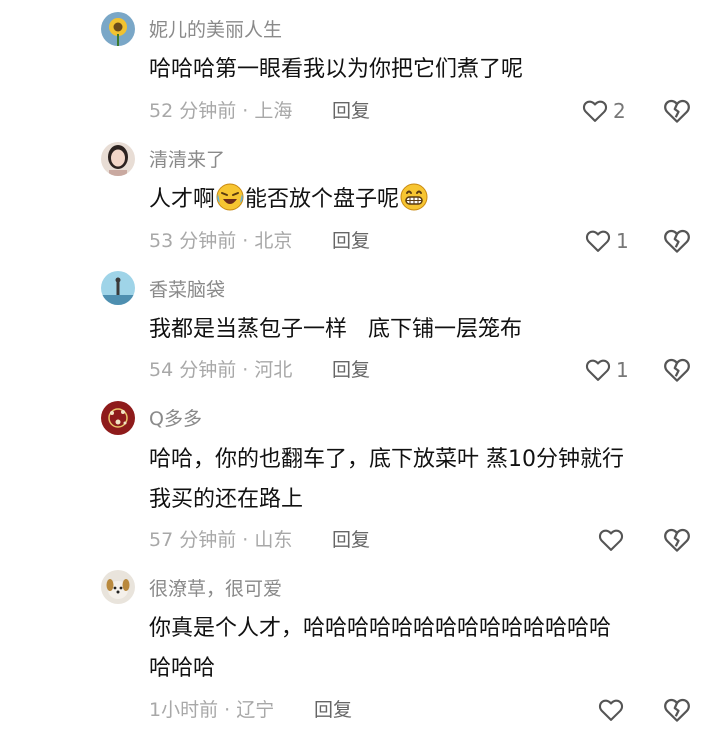 The image size is (720, 729). I want to click on comment-text: 哈哈，你的也翻车了，底下放菜叶 蒸10分钟就行 我买的还在路上, so click(429, 480).